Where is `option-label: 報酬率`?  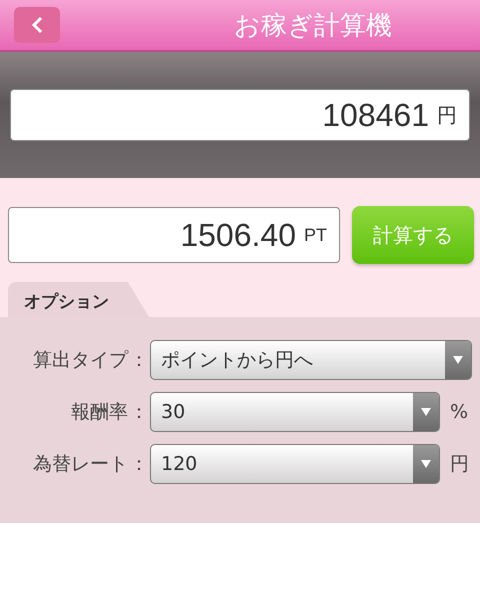 option-label: 報酬率 is located at coordinates (99, 412).